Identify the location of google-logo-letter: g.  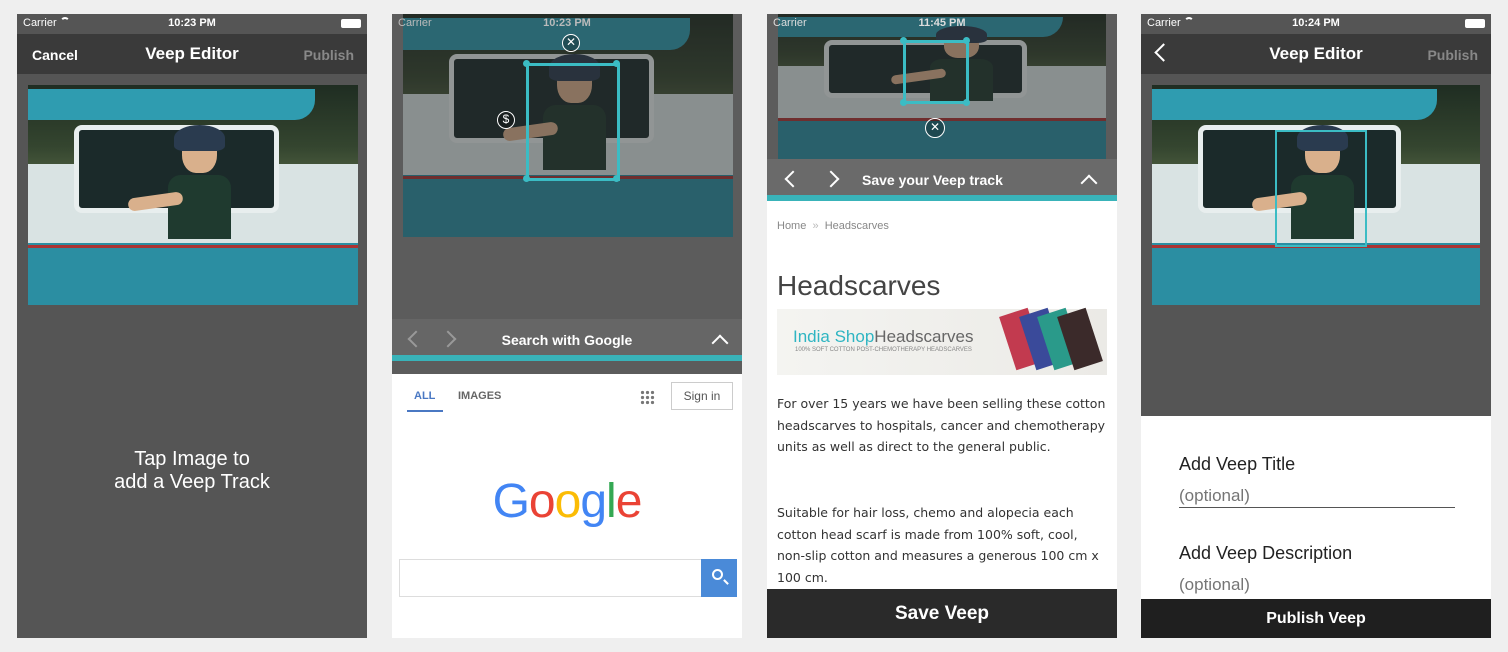
(593, 501).